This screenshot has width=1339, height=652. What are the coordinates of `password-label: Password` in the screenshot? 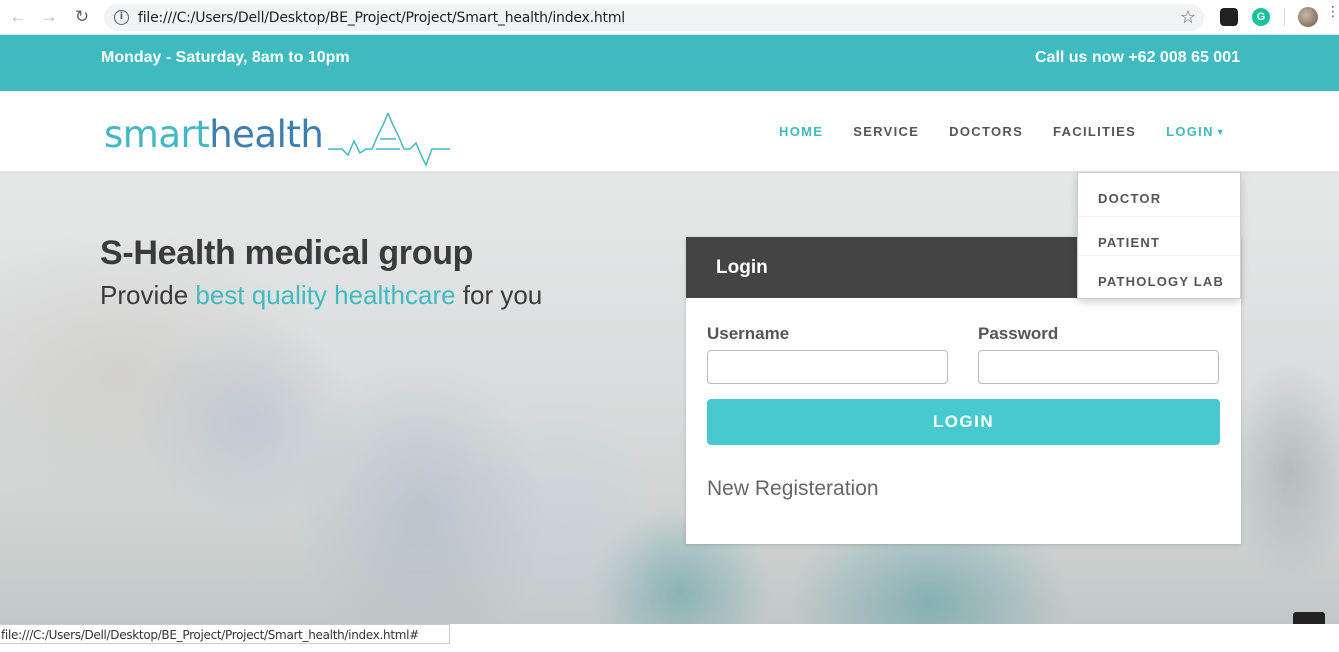 It's located at (1018, 333).